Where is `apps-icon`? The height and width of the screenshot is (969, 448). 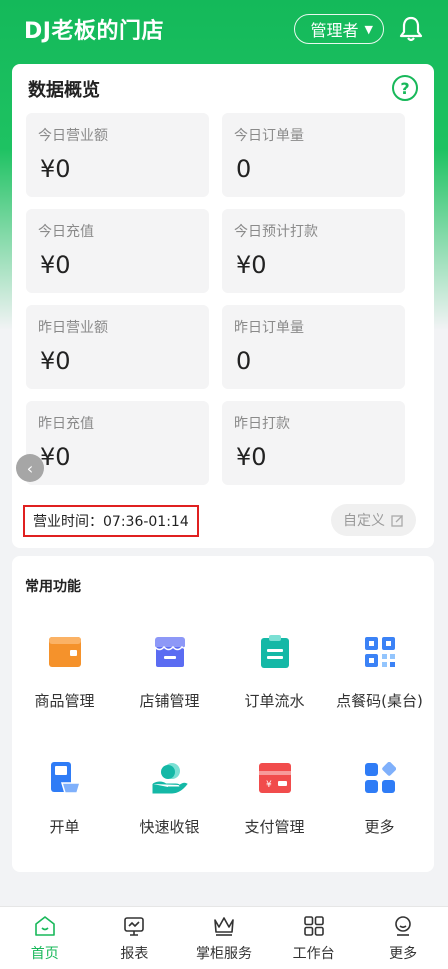 apps-icon is located at coordinates (380, 778).